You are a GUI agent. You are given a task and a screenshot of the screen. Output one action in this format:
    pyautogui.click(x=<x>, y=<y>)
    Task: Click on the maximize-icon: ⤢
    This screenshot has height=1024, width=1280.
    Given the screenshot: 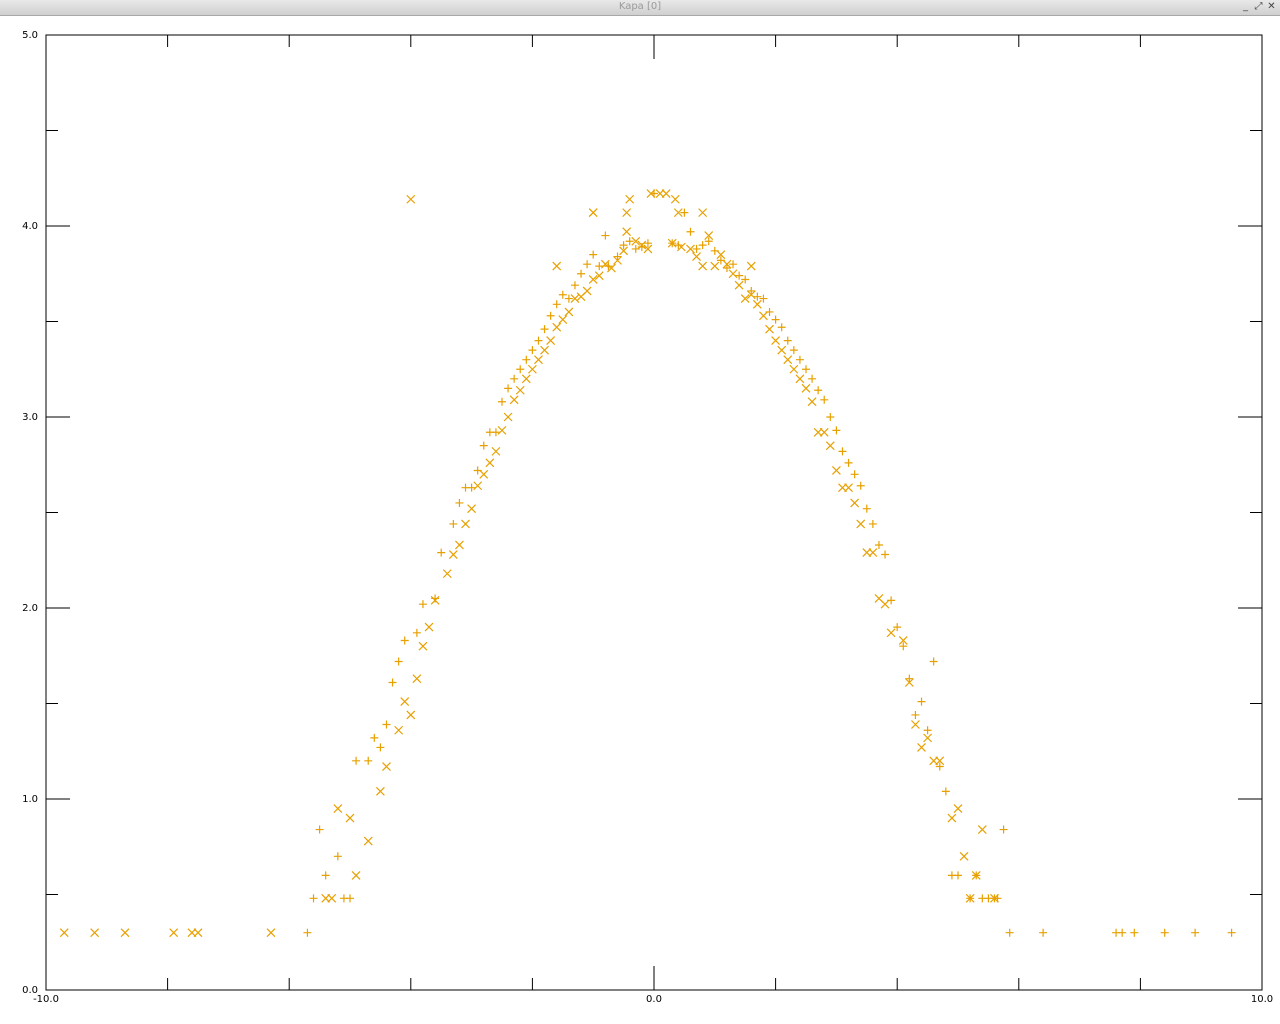 What is the action you would take?
    pyautogui.click(x=1258, y=7)
    